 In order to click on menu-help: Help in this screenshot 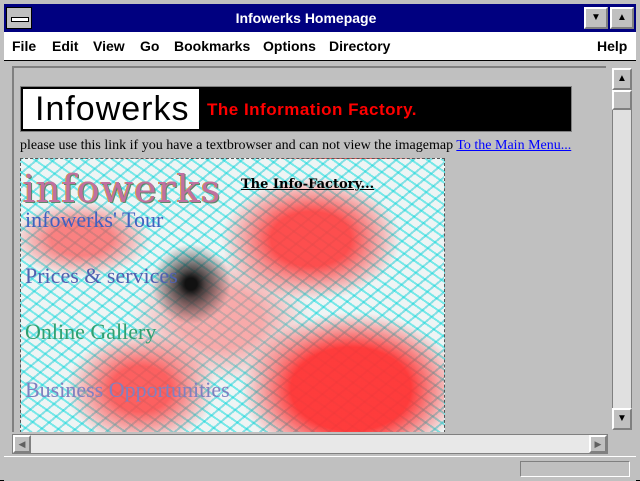, I will do `click(612, 46)`.